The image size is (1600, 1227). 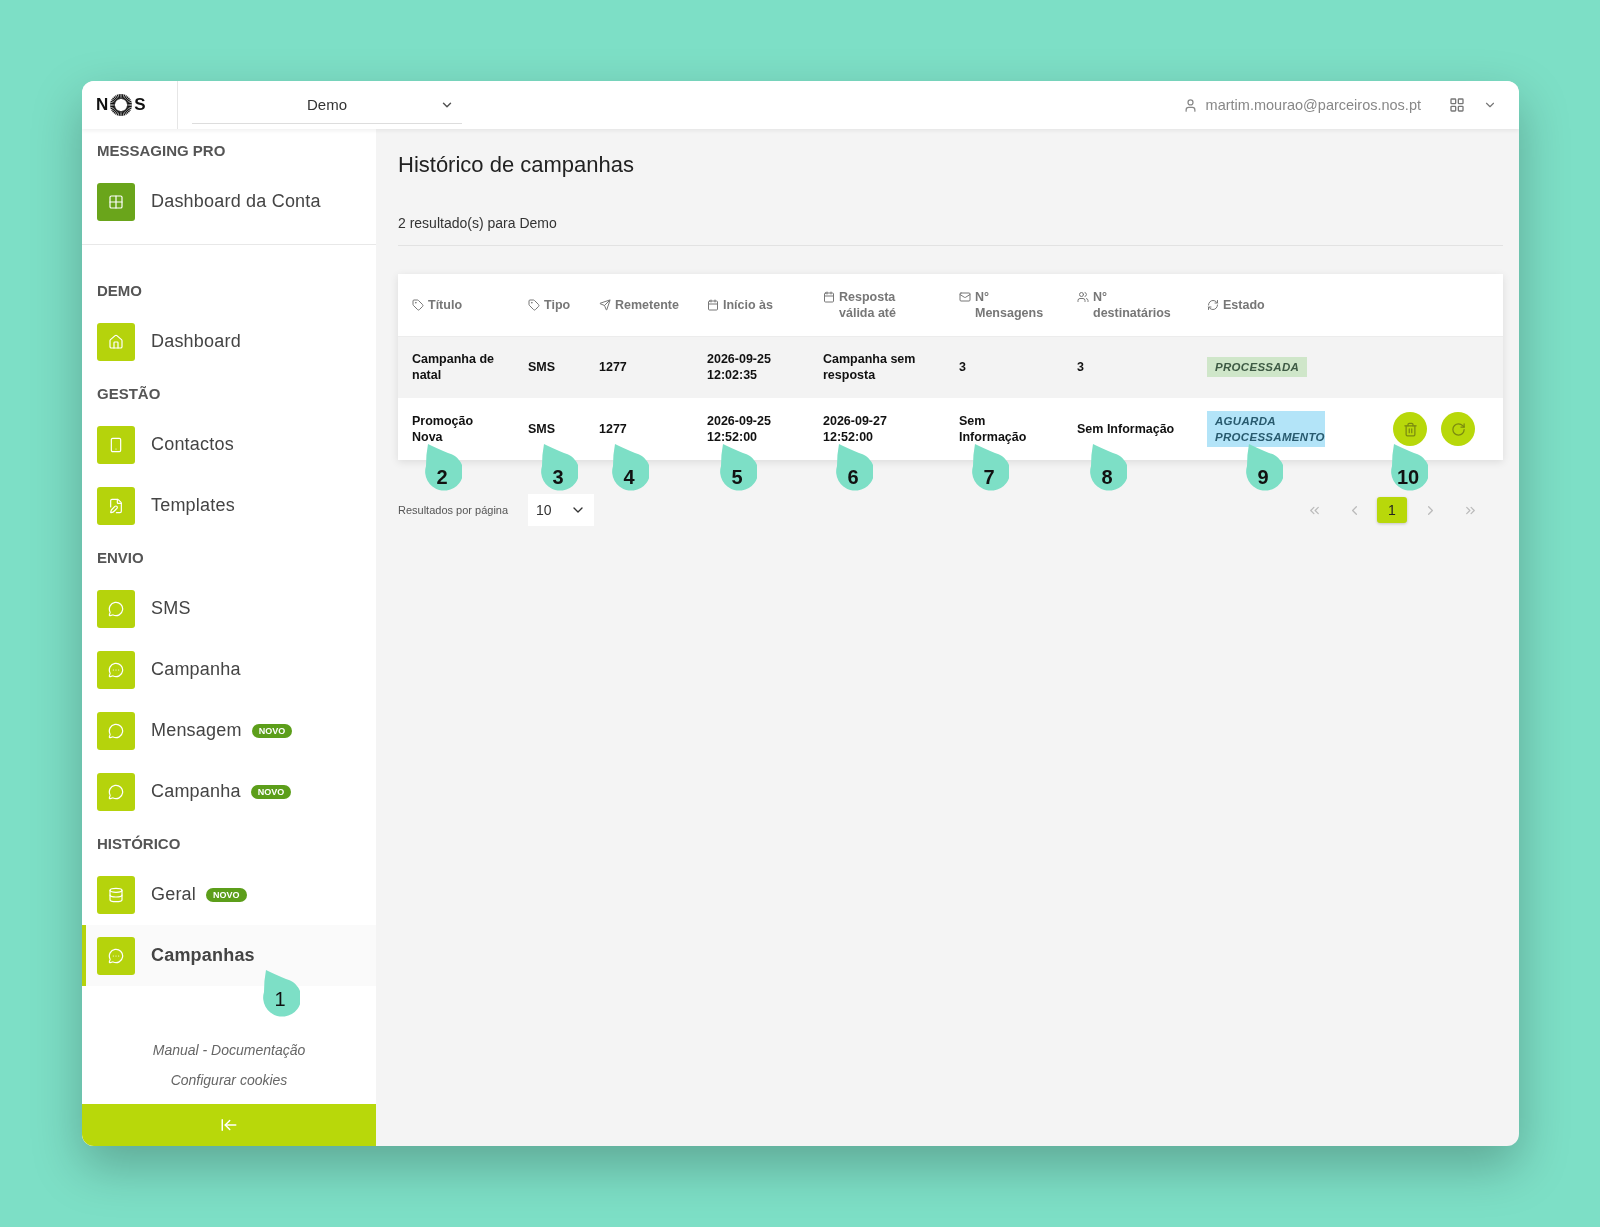 I want to click on page-size-select: 10, so click(x=561, y=510).